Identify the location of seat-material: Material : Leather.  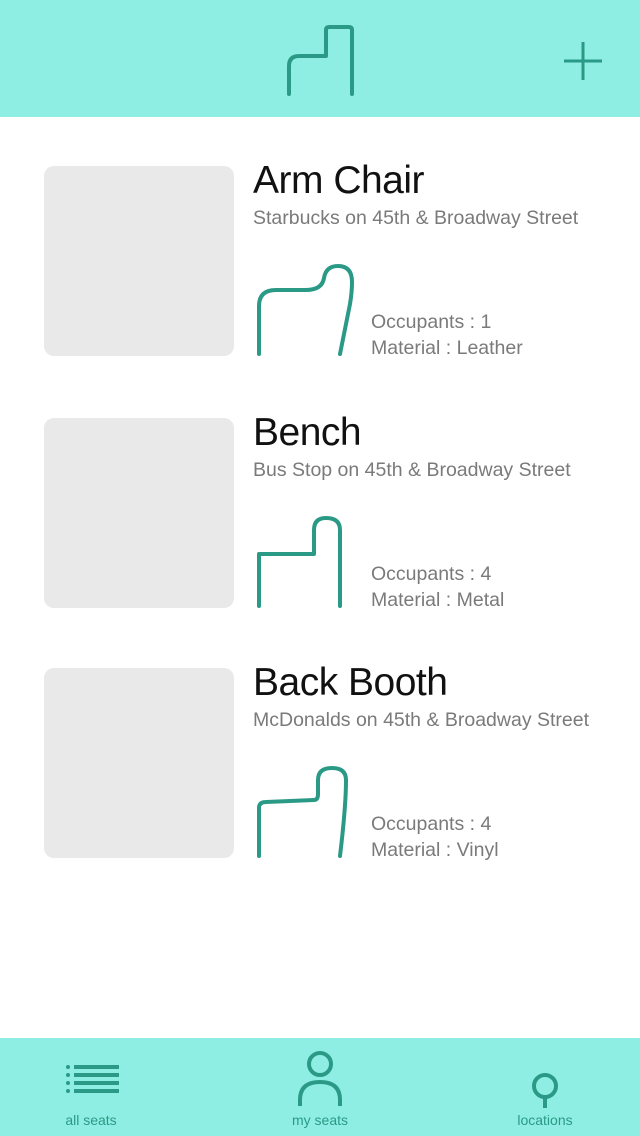
(447, 348).